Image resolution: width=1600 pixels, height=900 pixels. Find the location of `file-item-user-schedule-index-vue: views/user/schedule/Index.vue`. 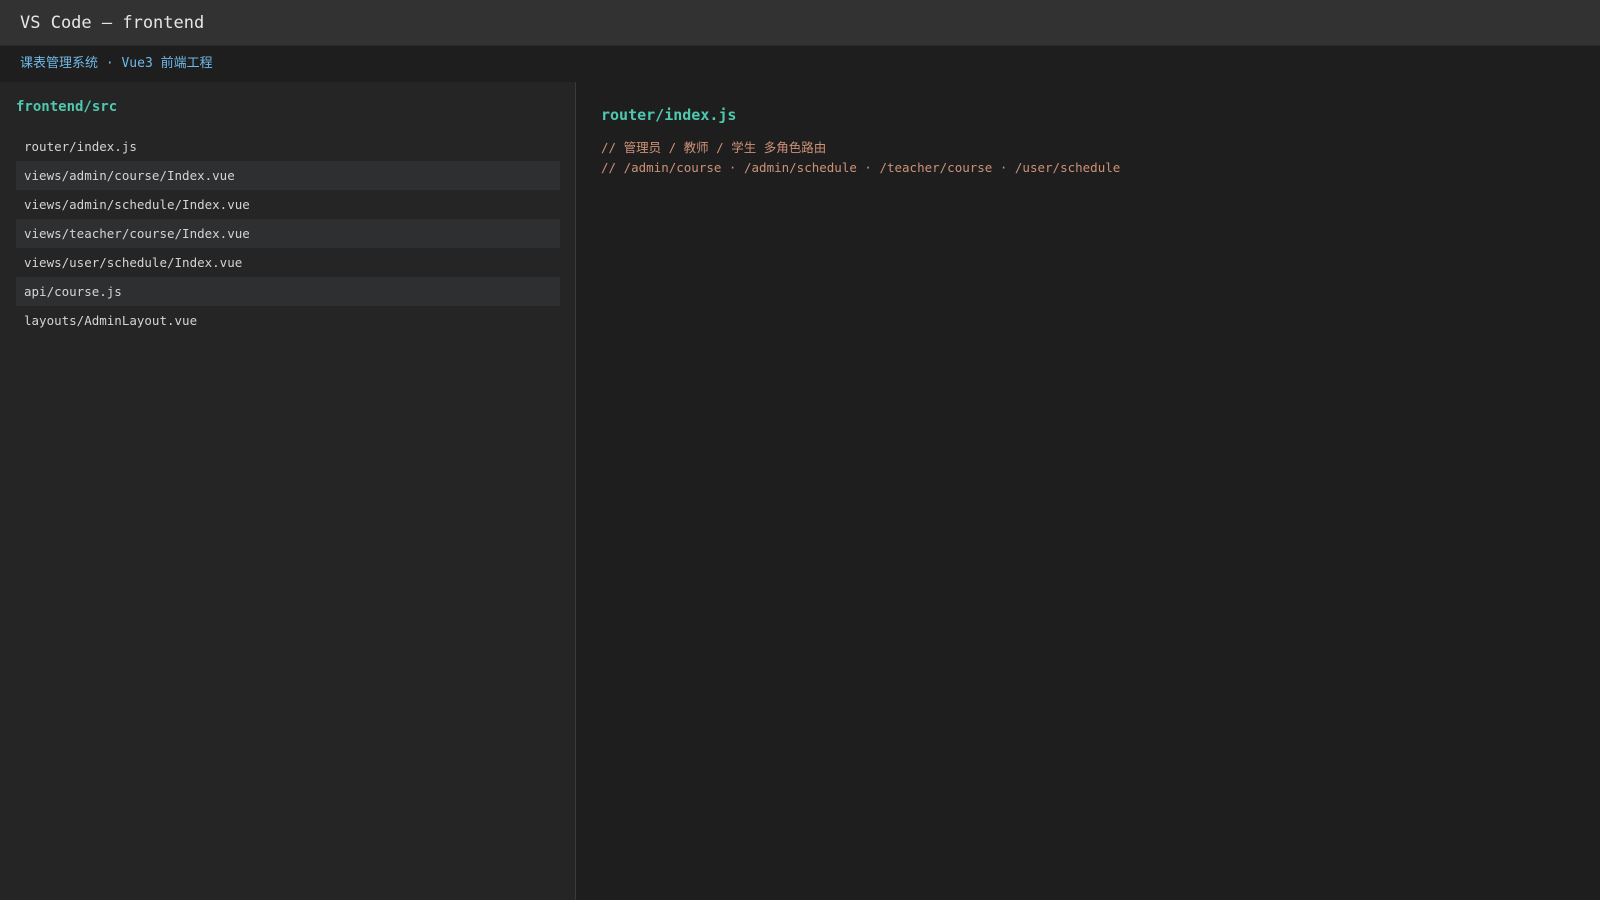

file-item-user-schedule-index-vue: views/user/schedule/Index.vue is located at coordinates (288, 262).